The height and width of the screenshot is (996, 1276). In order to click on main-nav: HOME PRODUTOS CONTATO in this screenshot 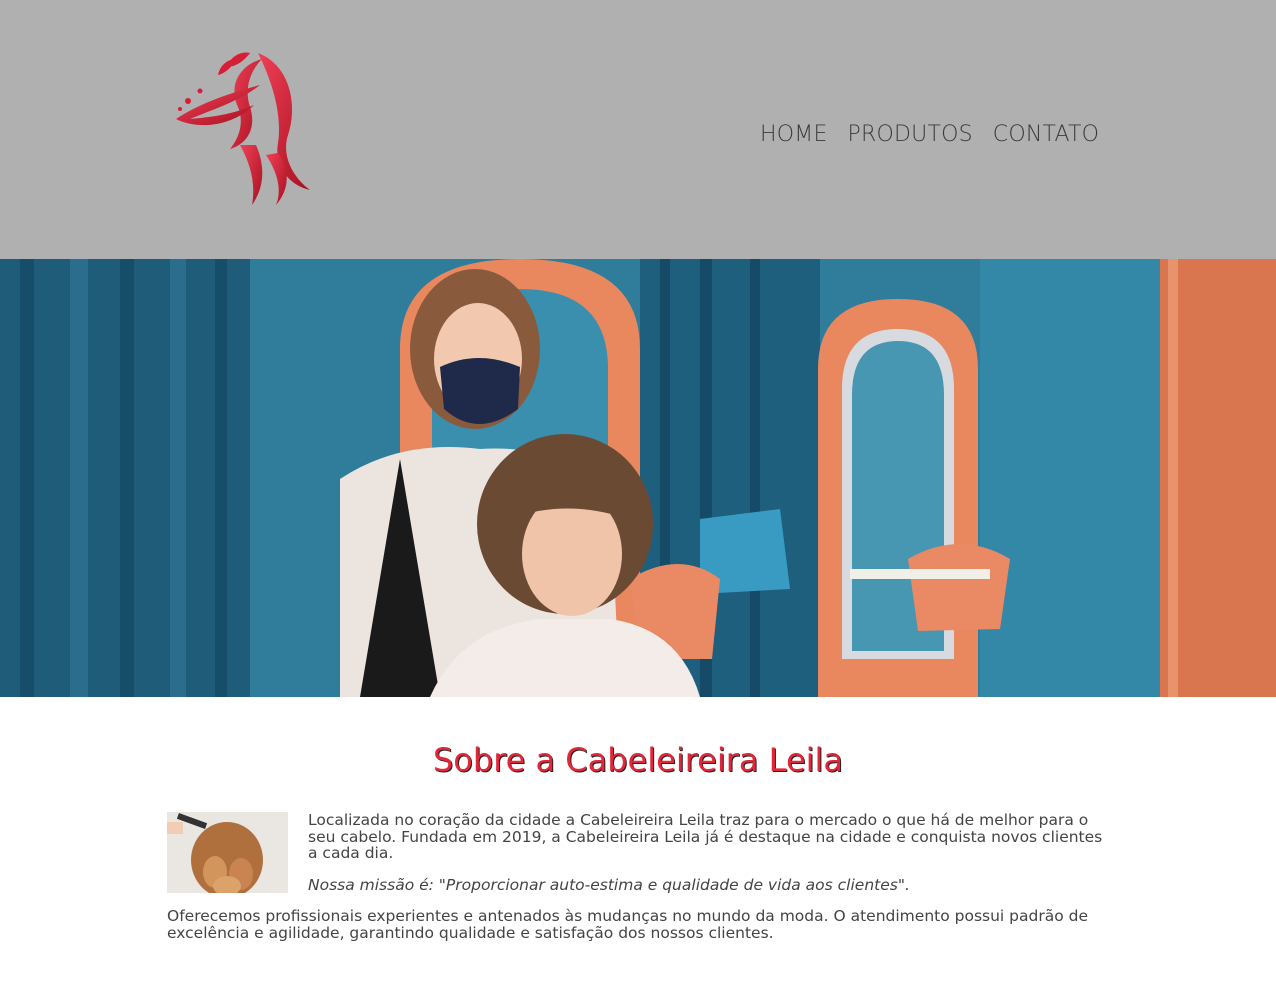, I will do `click(929, 134)`.